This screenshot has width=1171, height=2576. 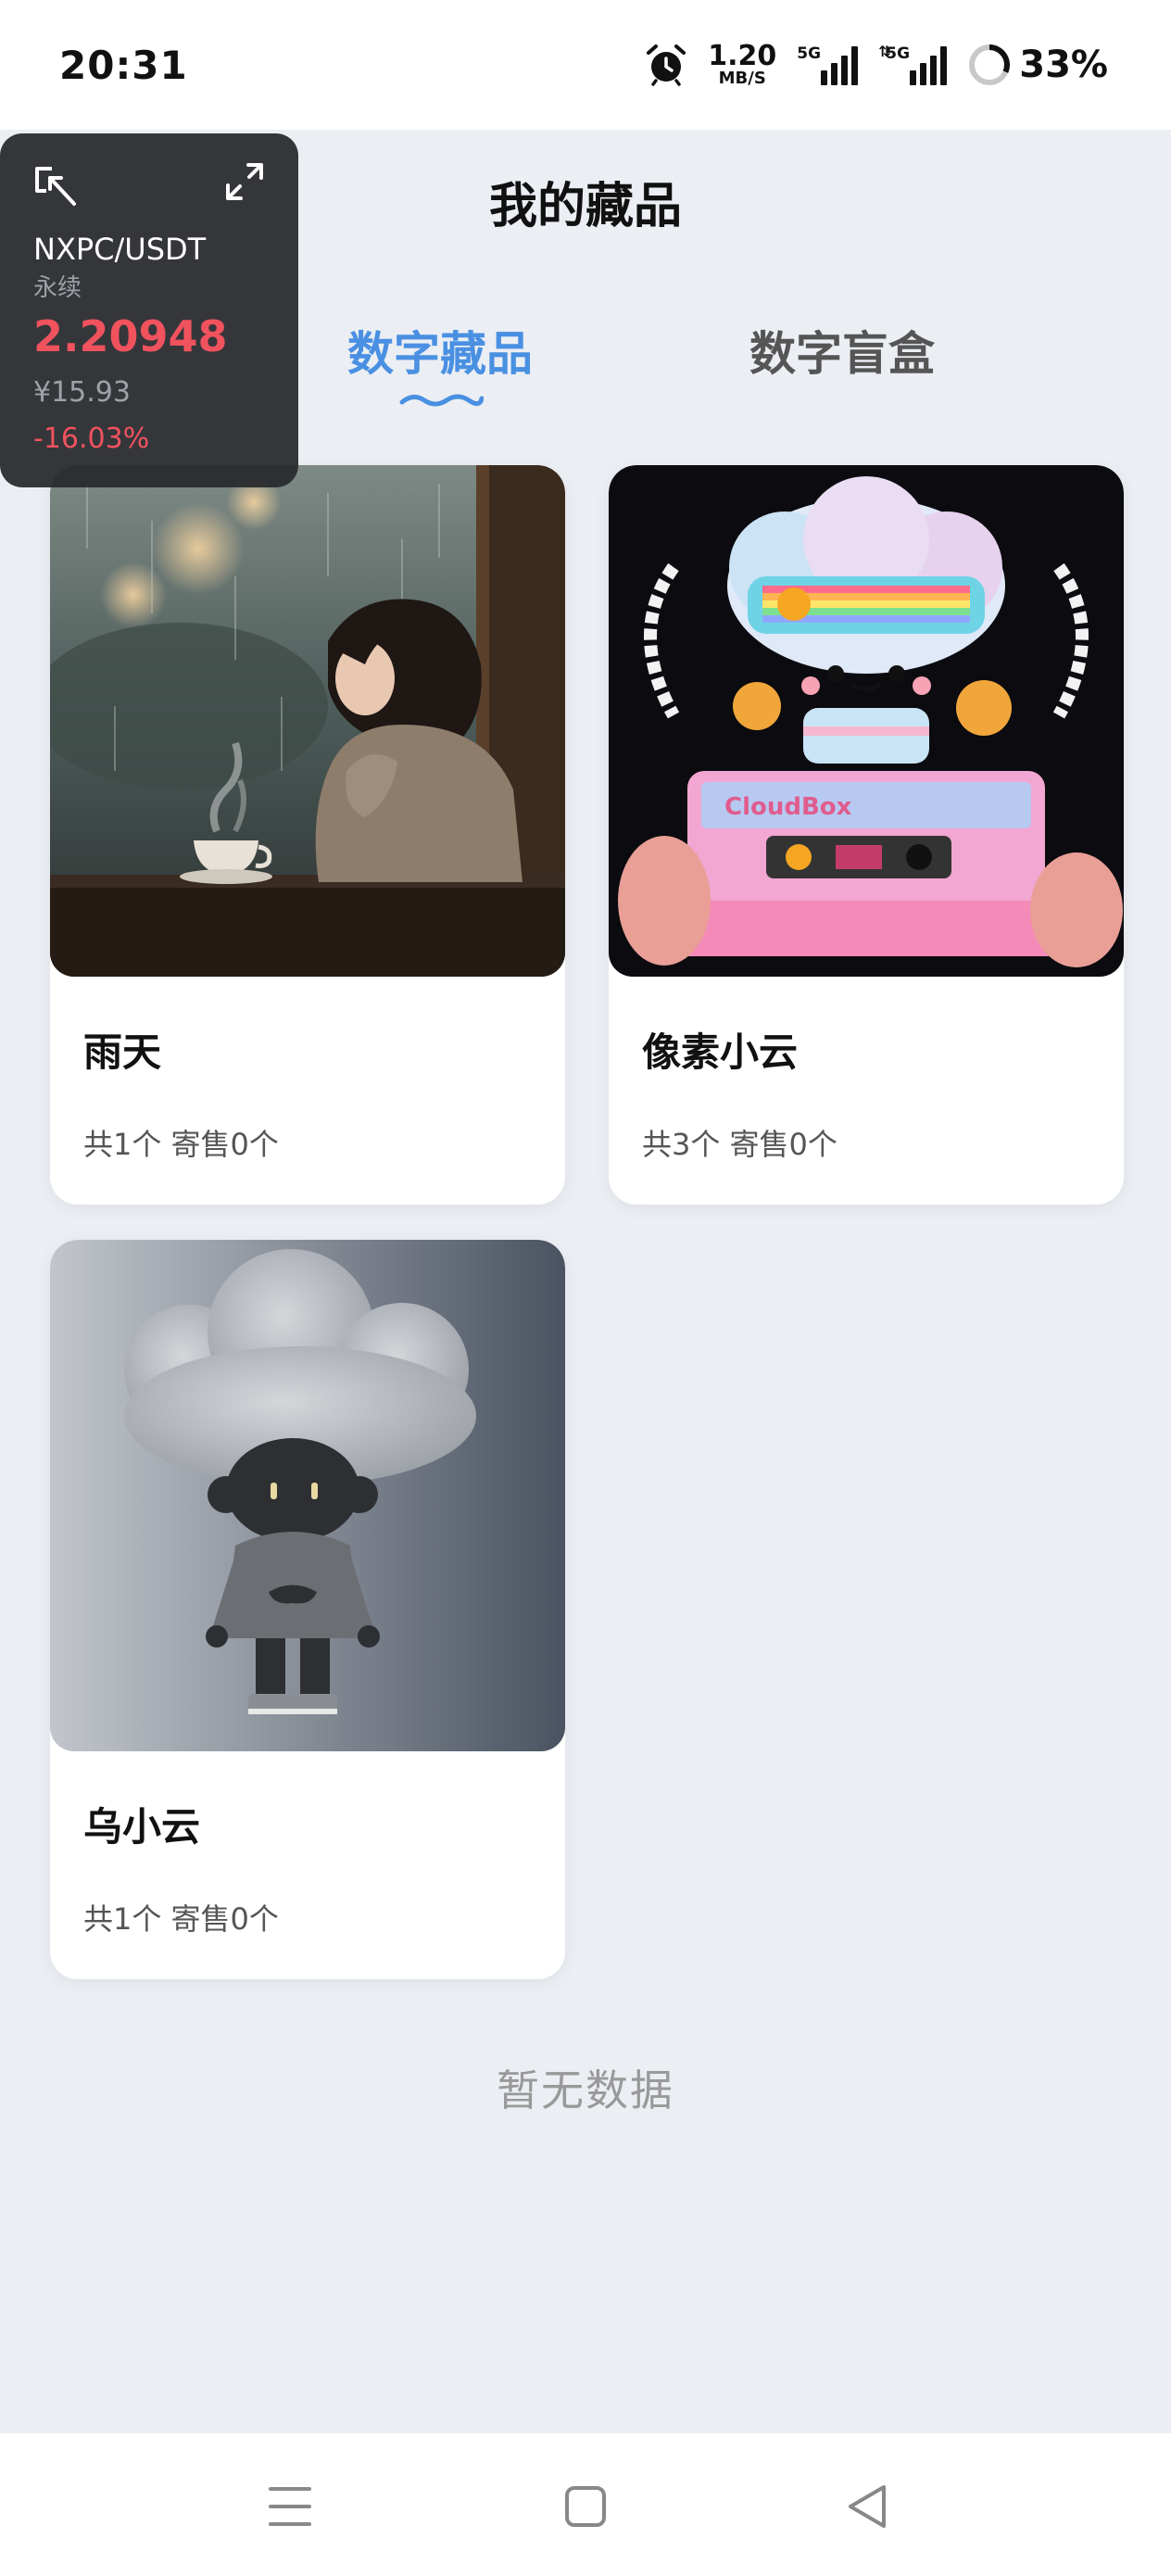 What do you see at coordinates (842, 351) in the screenshot?
I see `tab-digital-blind-box: 数字盲盒` at bounding box center [842, 351].